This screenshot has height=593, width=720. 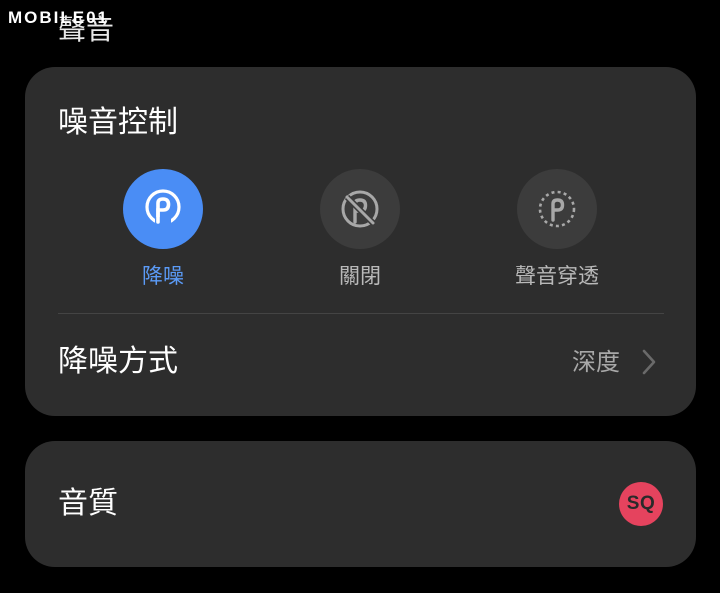 I want to click on mode-off: 關閉, so click(x=360, y=230).